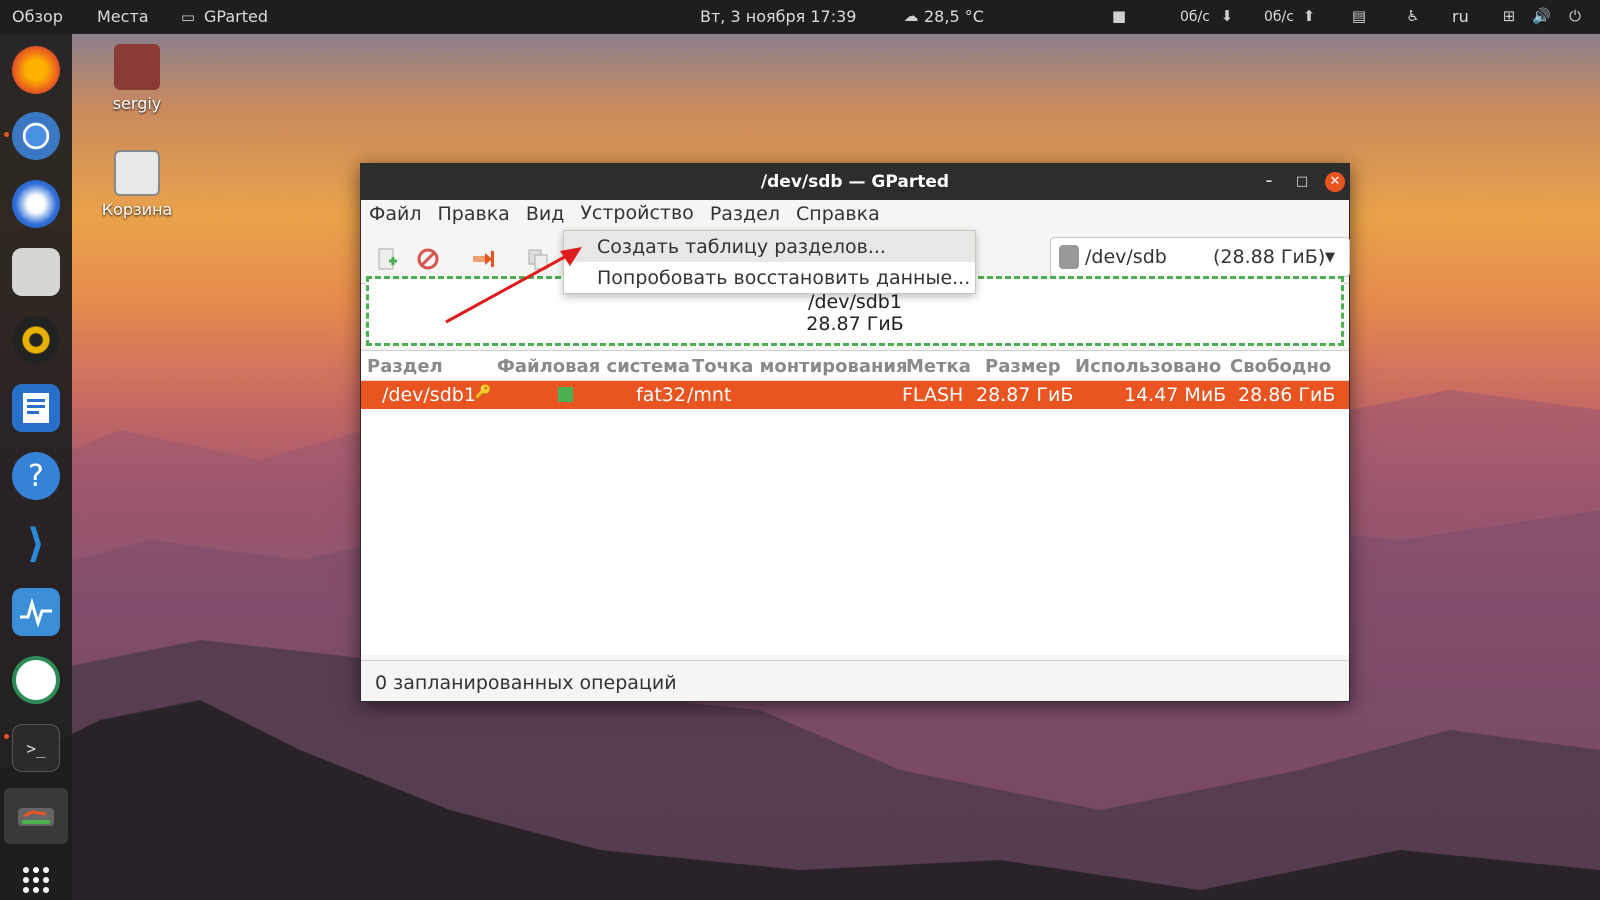 The height and width of the screenshot is (900, 1600). I want to click on weather-temp: 28,5 °C, so click(954, 16).